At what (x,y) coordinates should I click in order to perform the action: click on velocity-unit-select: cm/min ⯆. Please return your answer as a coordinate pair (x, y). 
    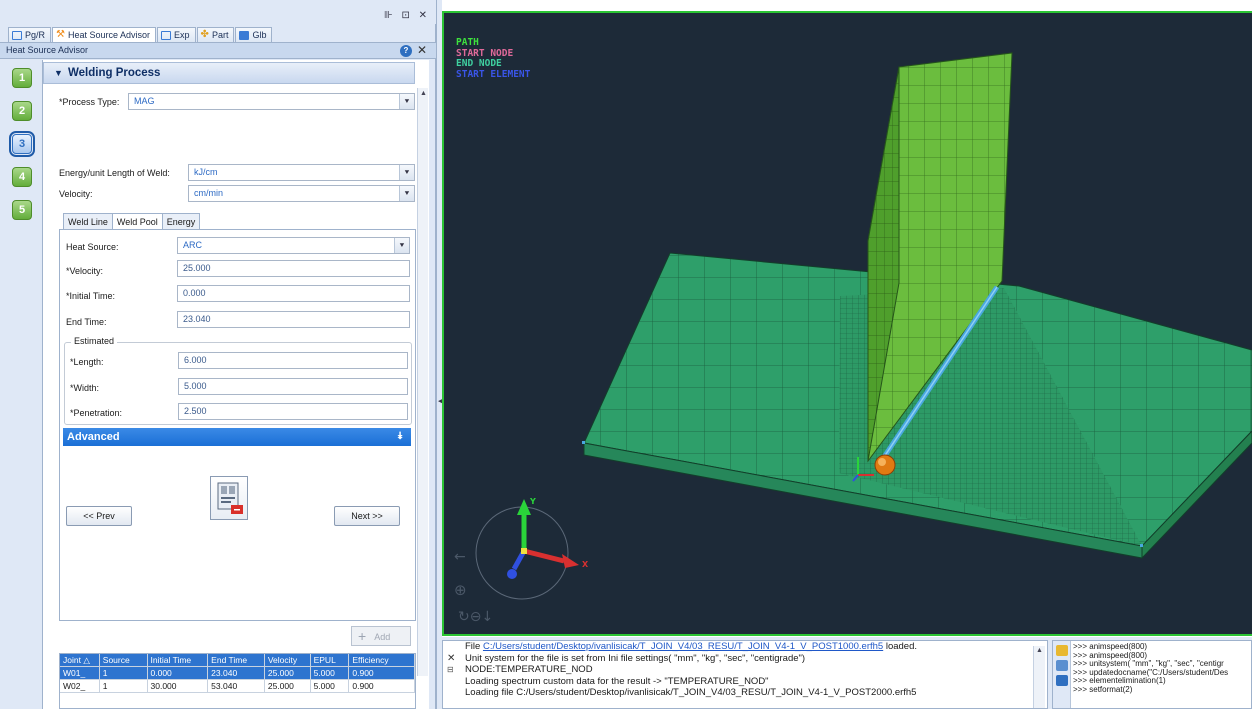
    Looking at the image, I should click on (301, 193).